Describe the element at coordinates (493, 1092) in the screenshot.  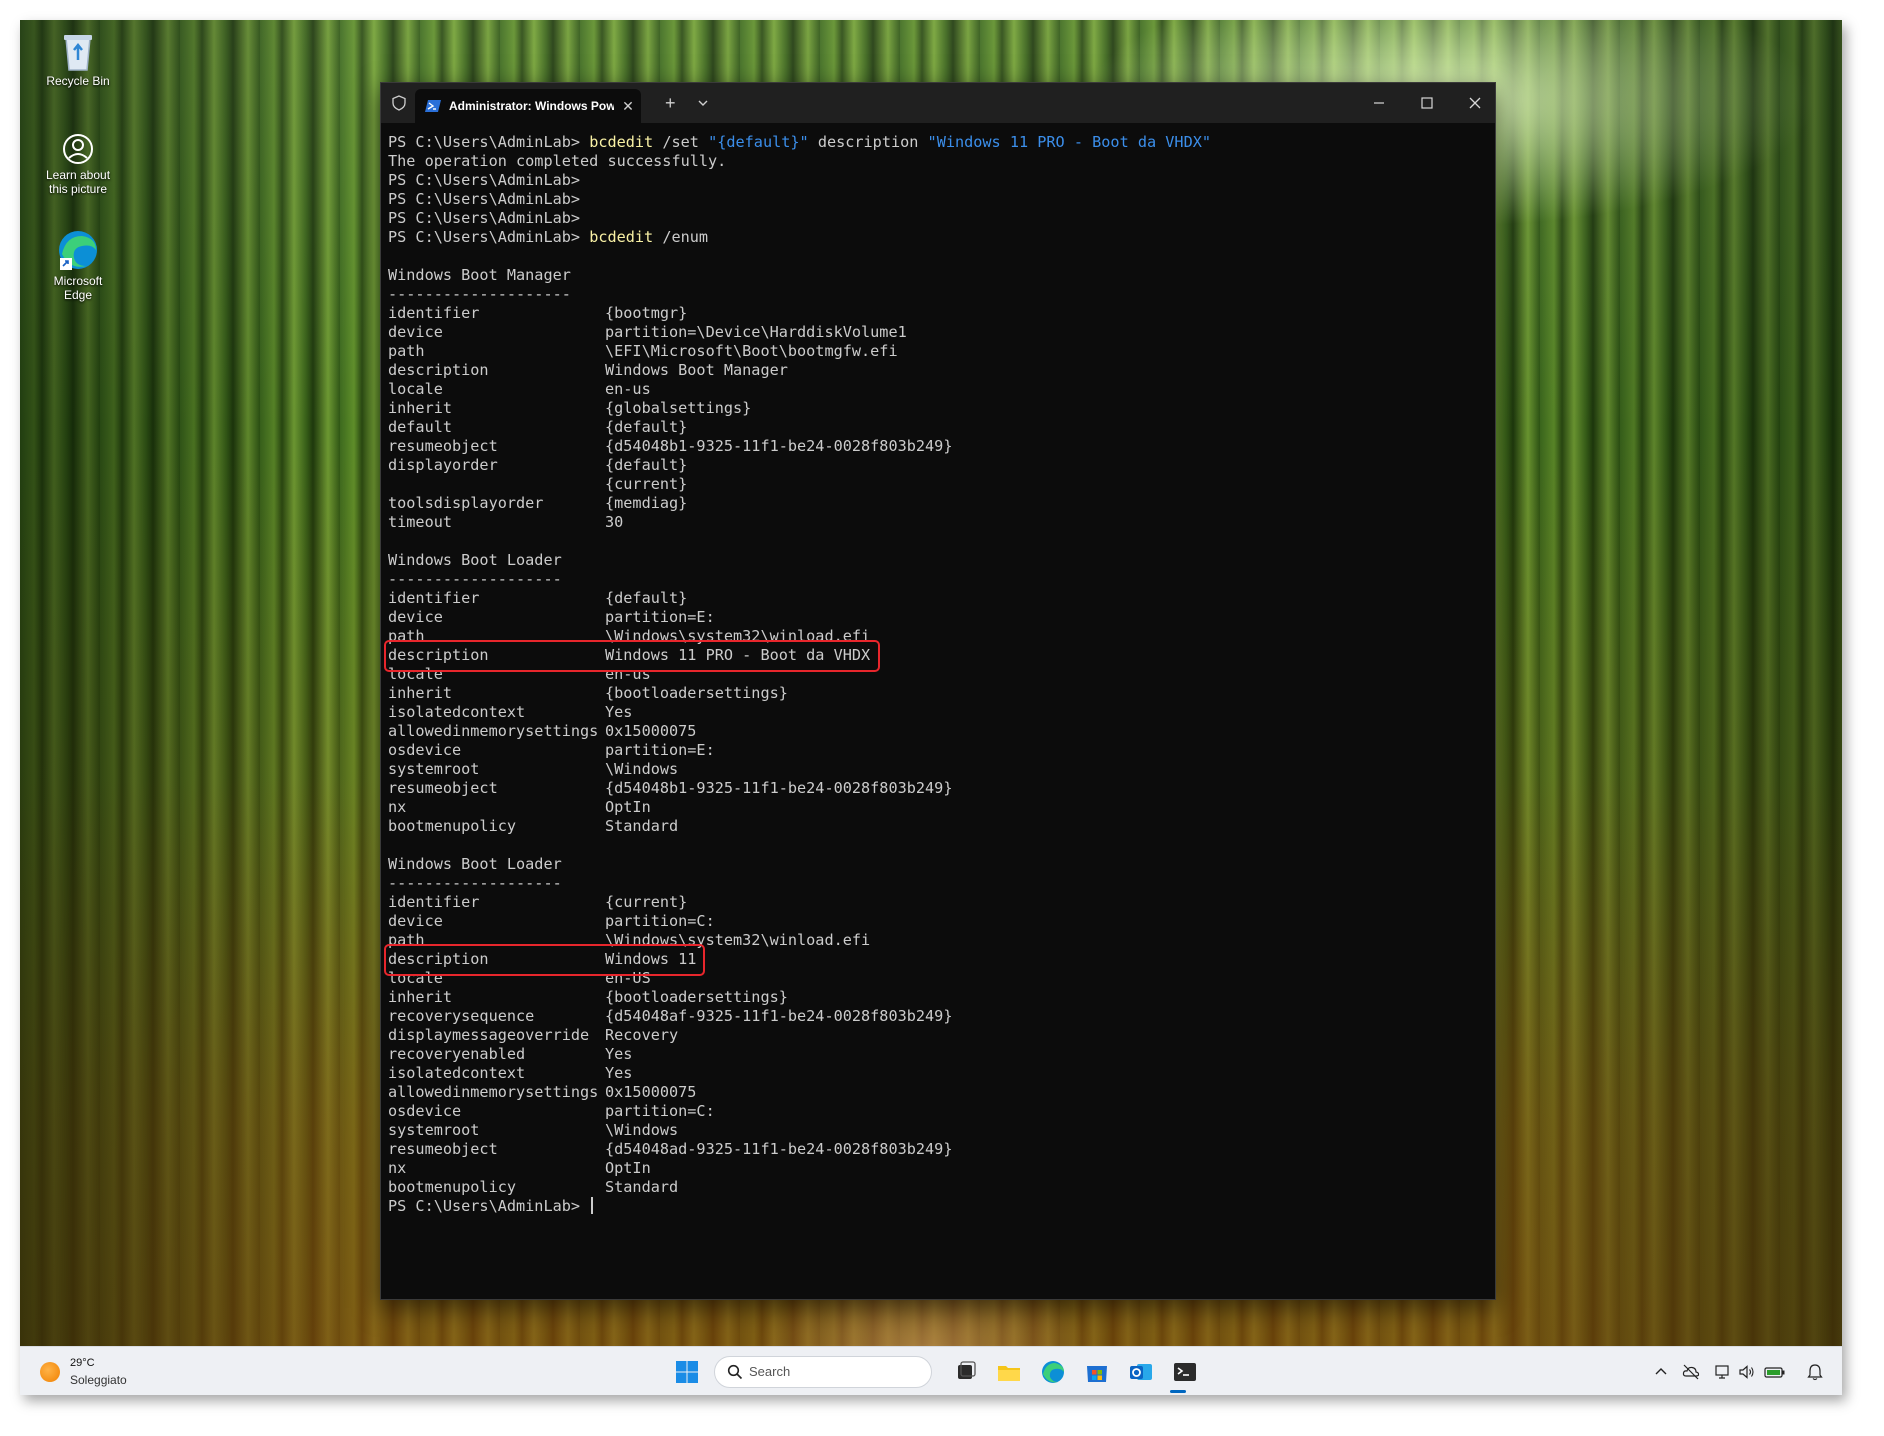
I see `bcd-key: allowedinmemorysettings` at that location.